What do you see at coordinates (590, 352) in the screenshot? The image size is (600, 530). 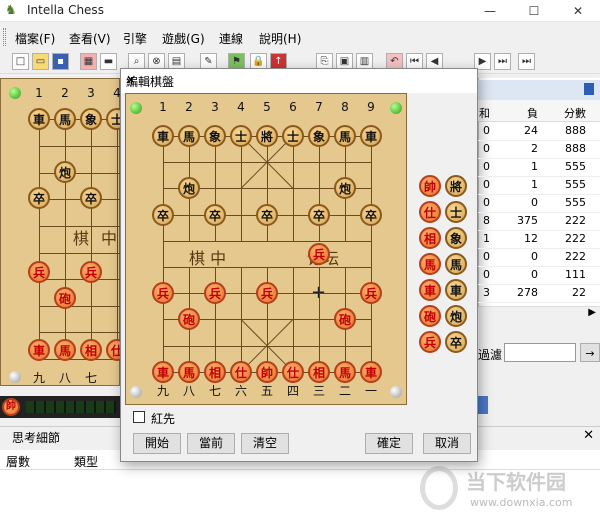 I see `filter-go-button: →` at bounding box center [590, 352].